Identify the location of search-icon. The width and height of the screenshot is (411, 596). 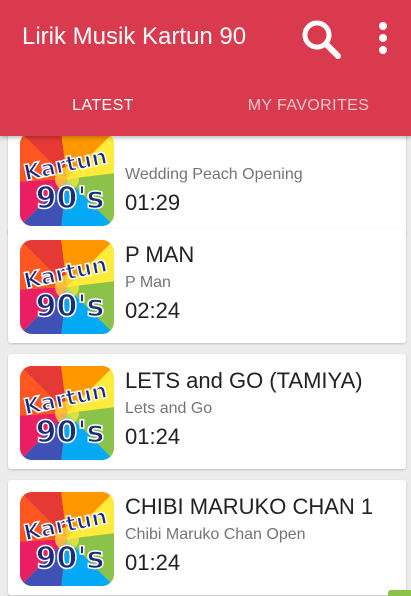
(321, 39).